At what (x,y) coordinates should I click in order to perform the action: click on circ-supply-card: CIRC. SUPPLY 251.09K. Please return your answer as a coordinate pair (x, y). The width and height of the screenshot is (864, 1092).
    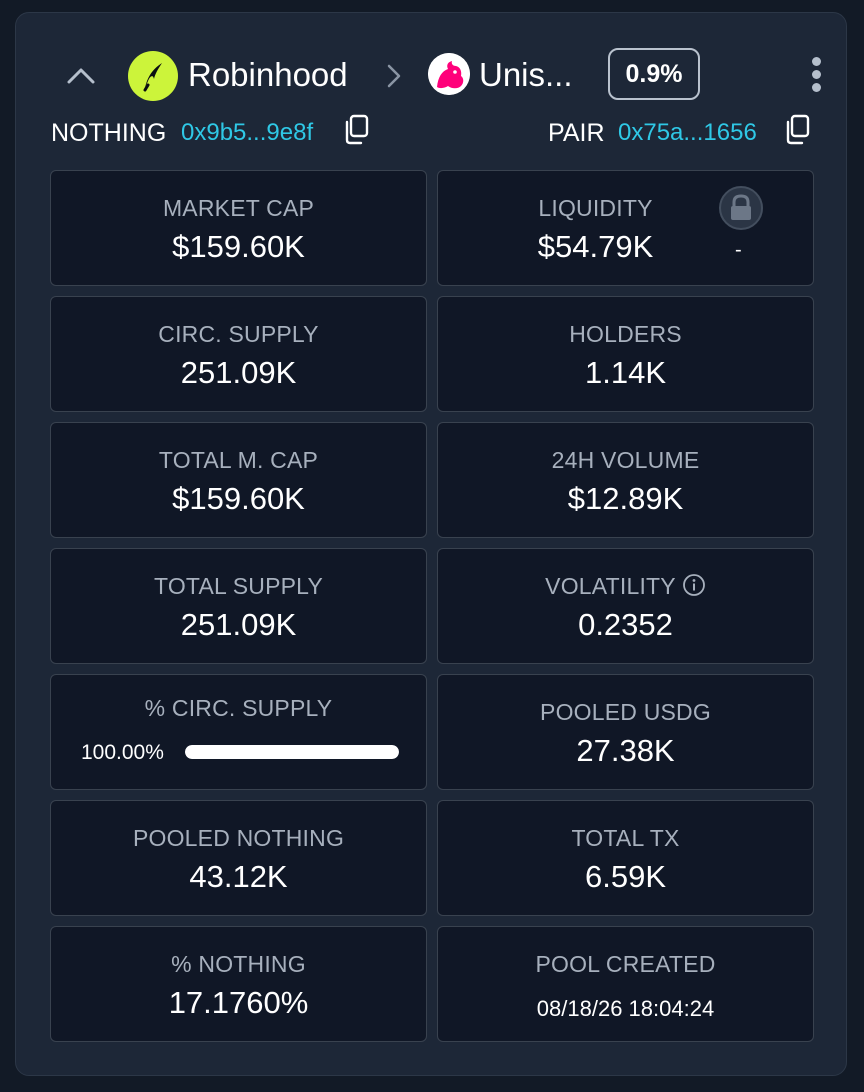
    Looking at the image, I should click on (238, 354).